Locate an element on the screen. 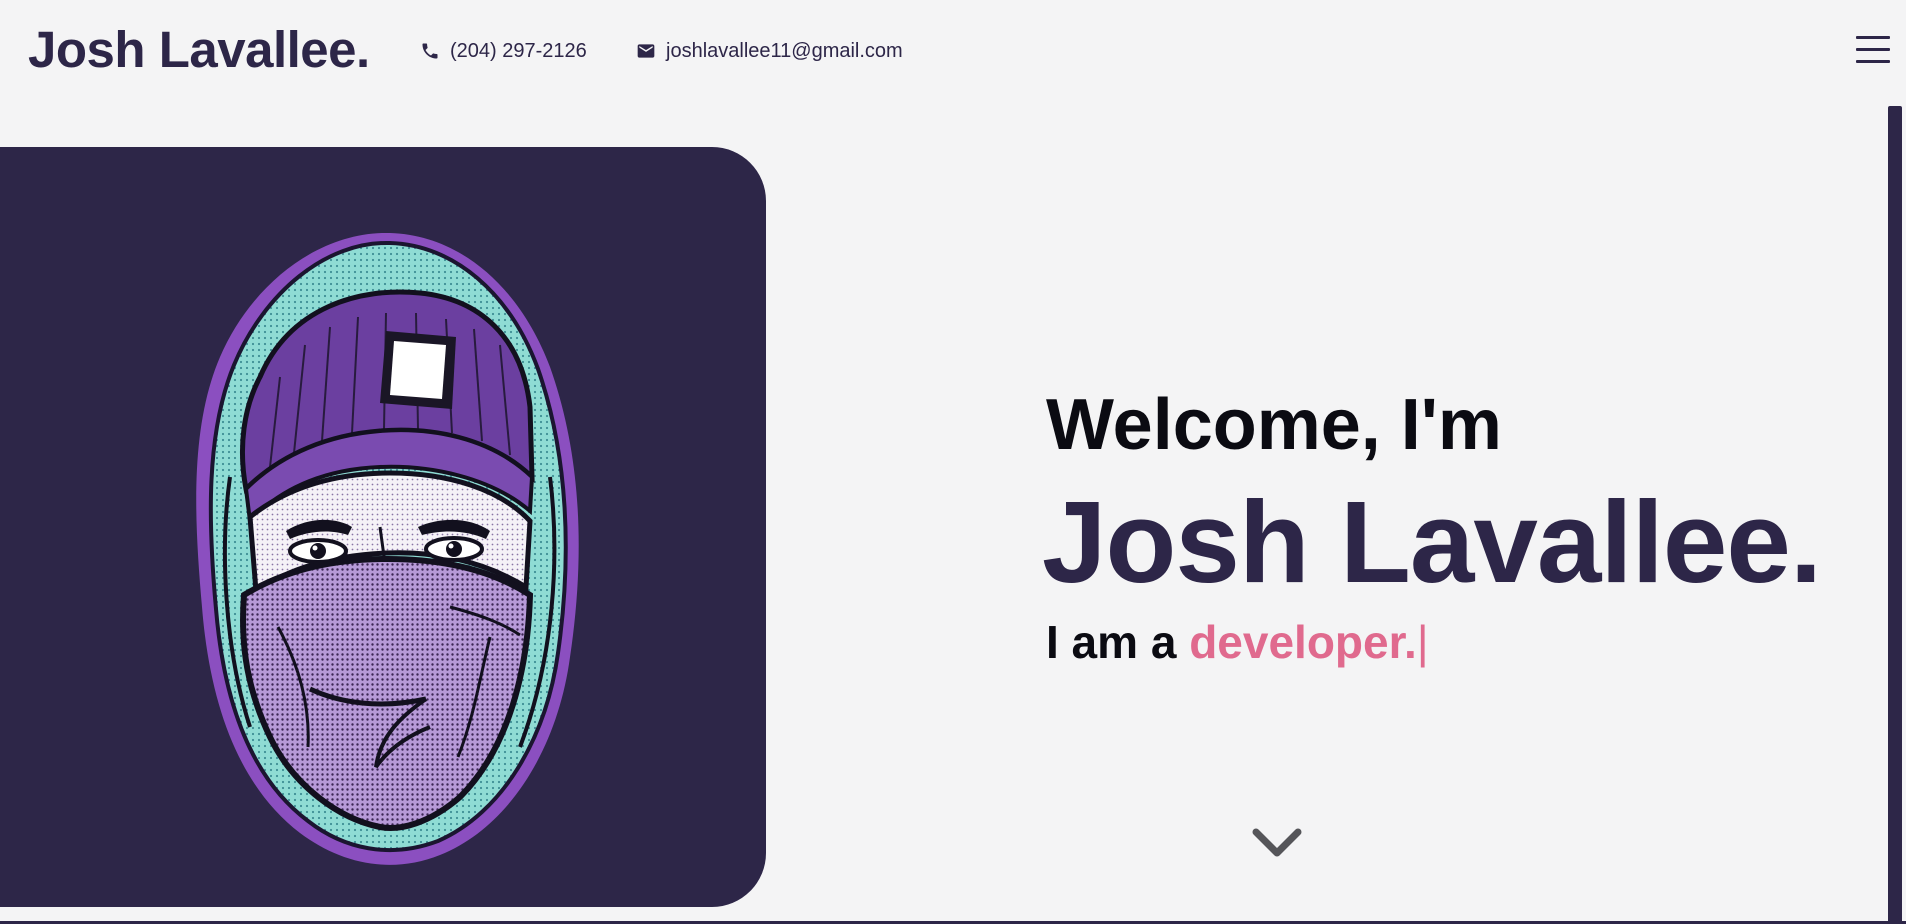 This screenshot has width=1906, height=924. welcome-heading: Welcome, I'm is located at coordinates (1274, 425).